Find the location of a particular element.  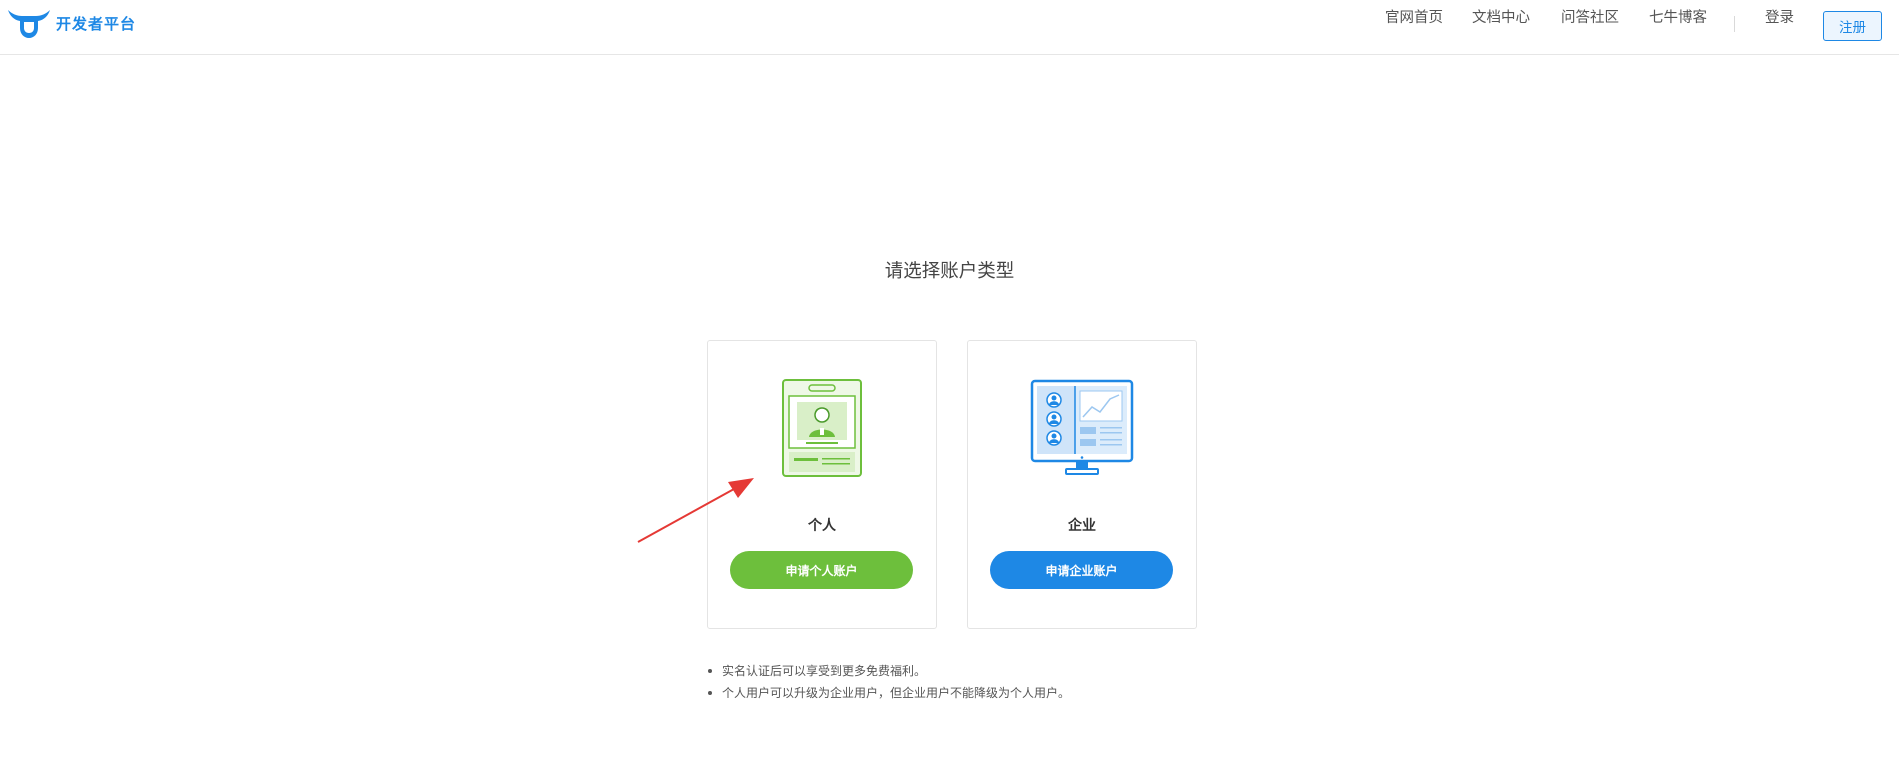

note-item: 个人用户可以升级为企业用户，但企业用户不能降级为个人用户。 is located at coordinates (889, 693).